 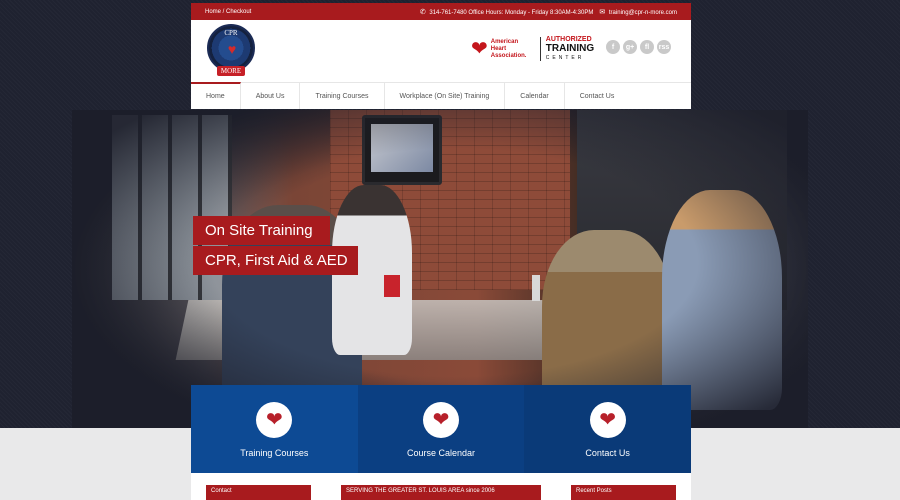 What do you see at coordinates (261, 230) in the screenshot?
I see `hero-caption-title: On Site Training` at bounding box center [261, 230].